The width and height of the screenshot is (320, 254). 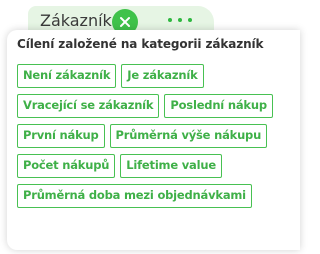 I want to click on chip-posledni-nakup: Poslední nákup, so click(x=218, y=106).